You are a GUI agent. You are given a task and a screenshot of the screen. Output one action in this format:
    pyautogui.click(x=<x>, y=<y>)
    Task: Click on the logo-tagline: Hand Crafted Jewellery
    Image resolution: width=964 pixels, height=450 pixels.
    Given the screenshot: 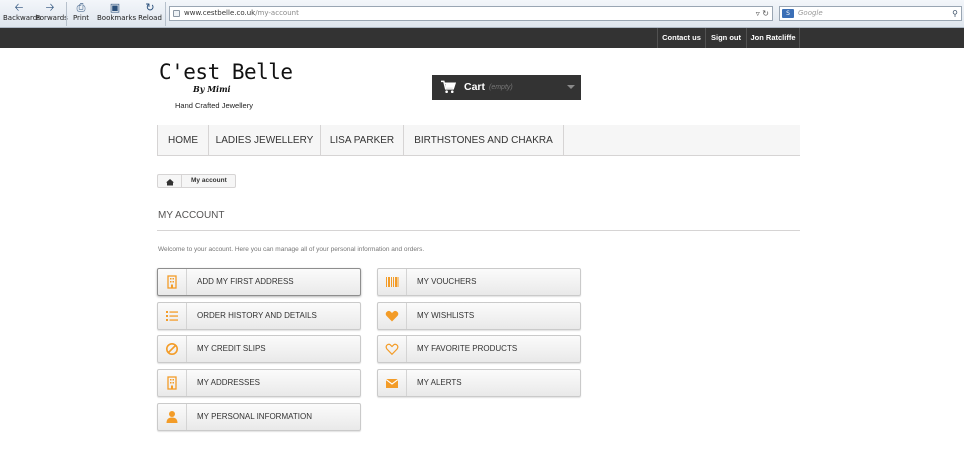 What is the action you would take?
    pyautogui.click(x=214, y=105)
    